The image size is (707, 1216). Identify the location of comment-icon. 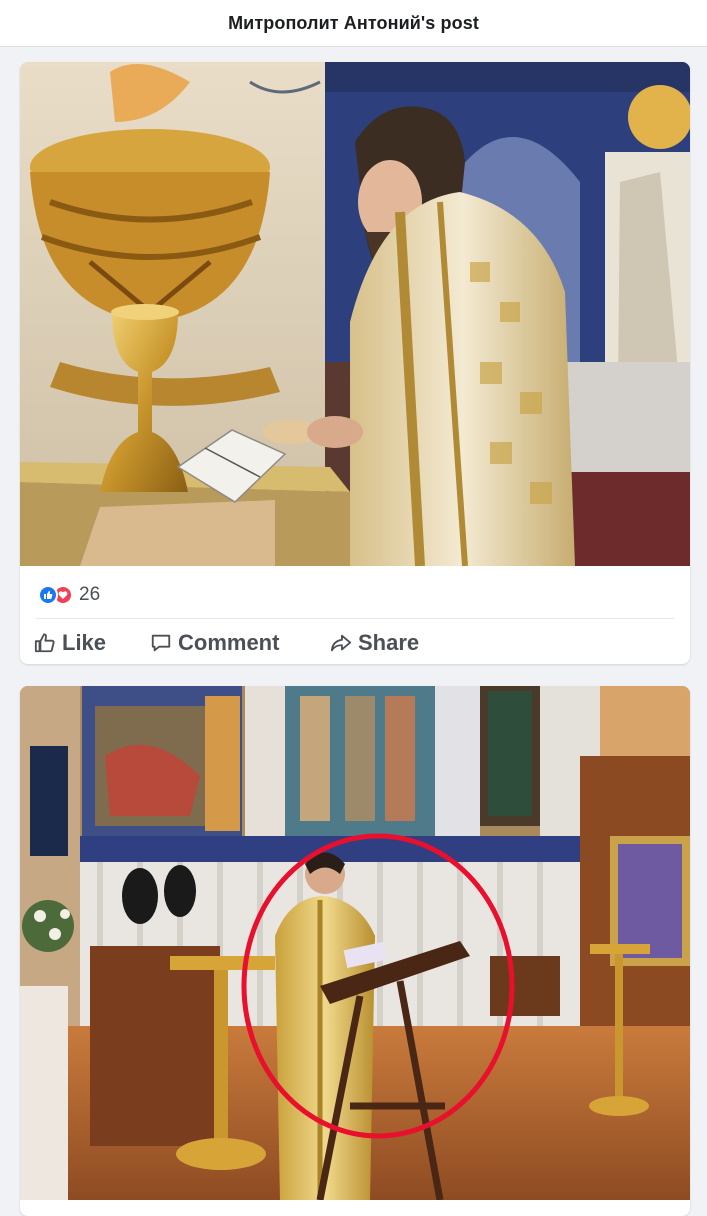
(161, 643).